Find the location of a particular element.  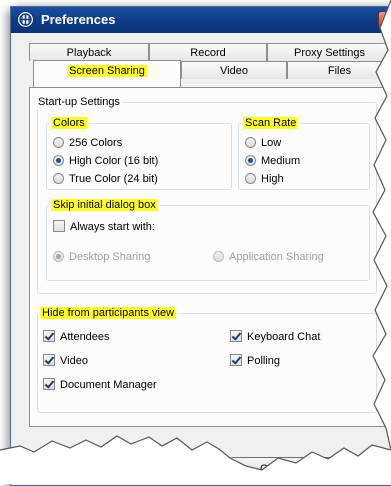

always-start-checkbox: Always start with: is located at coordinates (104, 227).